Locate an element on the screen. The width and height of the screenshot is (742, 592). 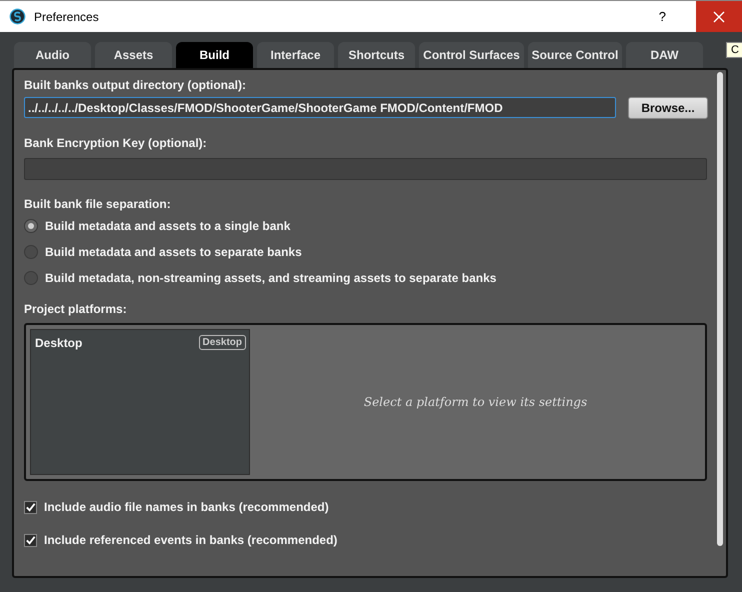
tab: Shortcuts is located at coordinates (376, 55).